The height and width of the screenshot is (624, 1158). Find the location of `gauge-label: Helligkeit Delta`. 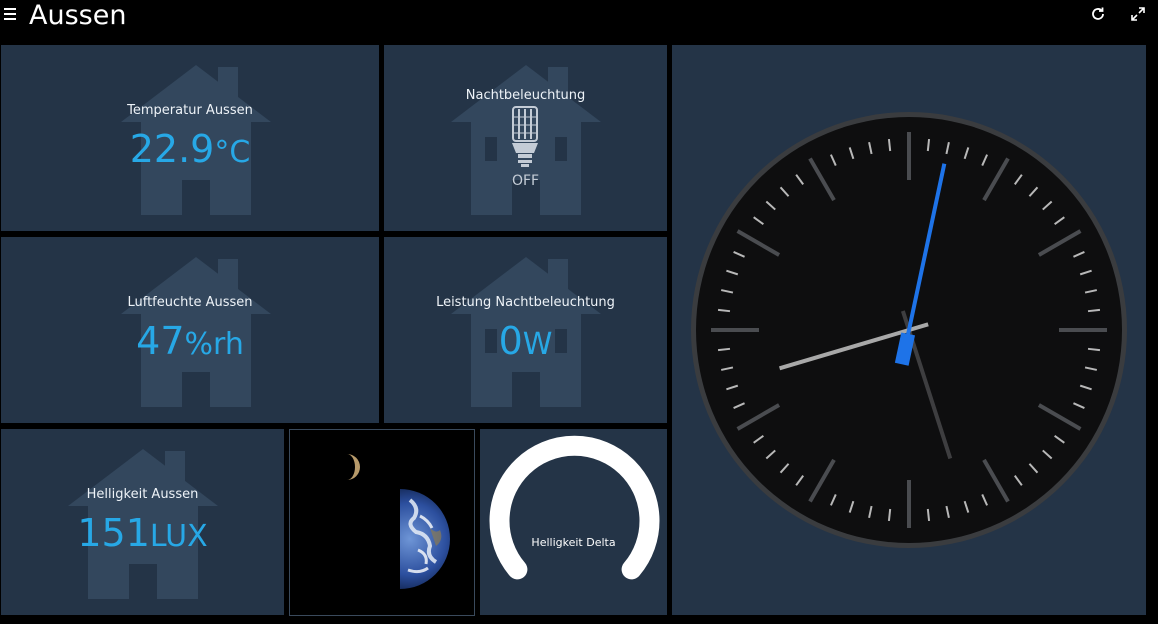

gauge-label: Helligkeit Delta is located at coordinates (573, 542).